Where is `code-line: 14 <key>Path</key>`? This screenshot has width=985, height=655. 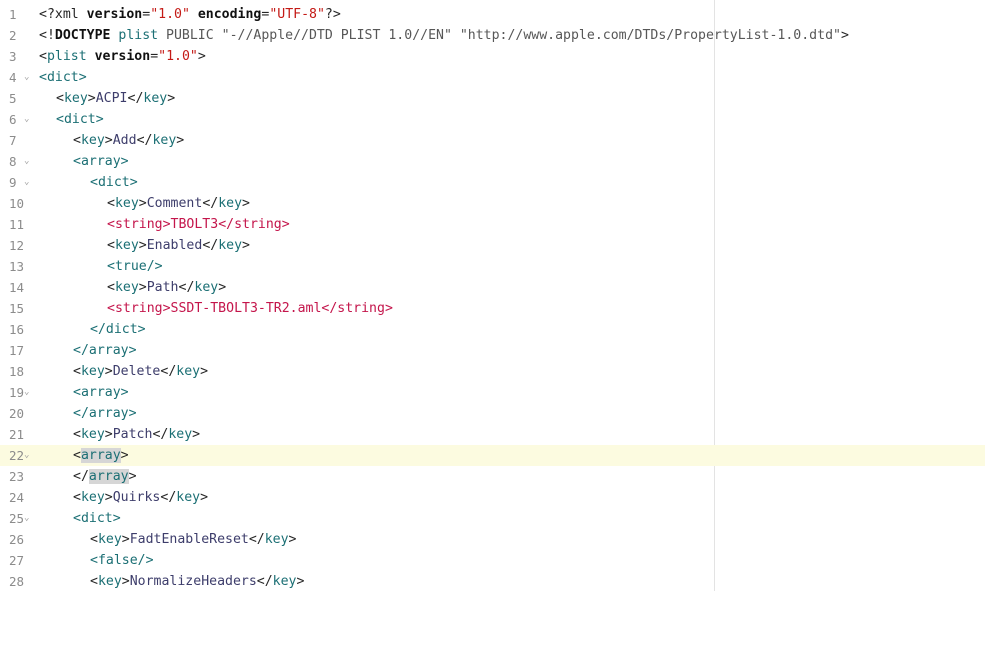
code-line: 14 <key>Path</key> is located at coordinates (492, 287).